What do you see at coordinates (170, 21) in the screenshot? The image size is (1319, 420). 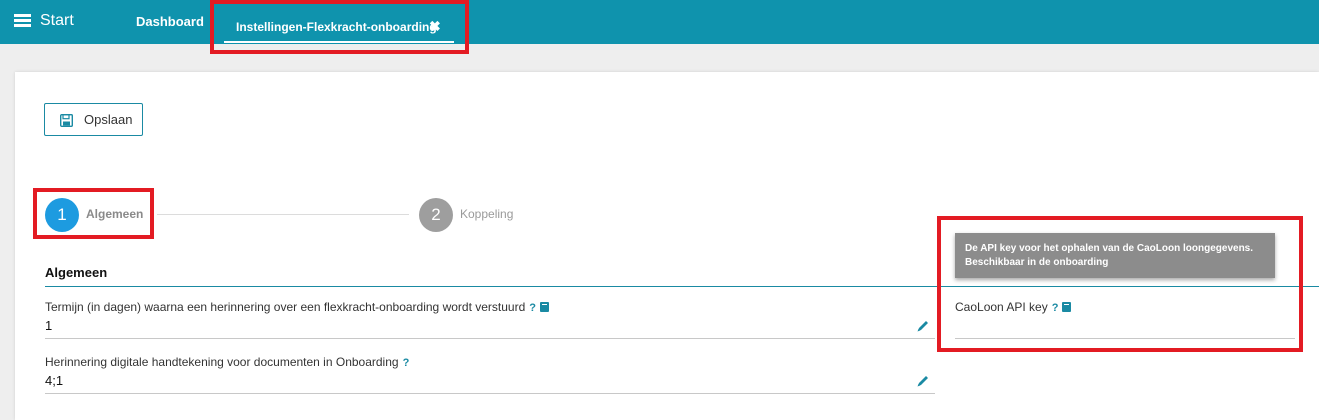 I see `tab-dashboard: Dashboard` at bounding box center [170, 21].